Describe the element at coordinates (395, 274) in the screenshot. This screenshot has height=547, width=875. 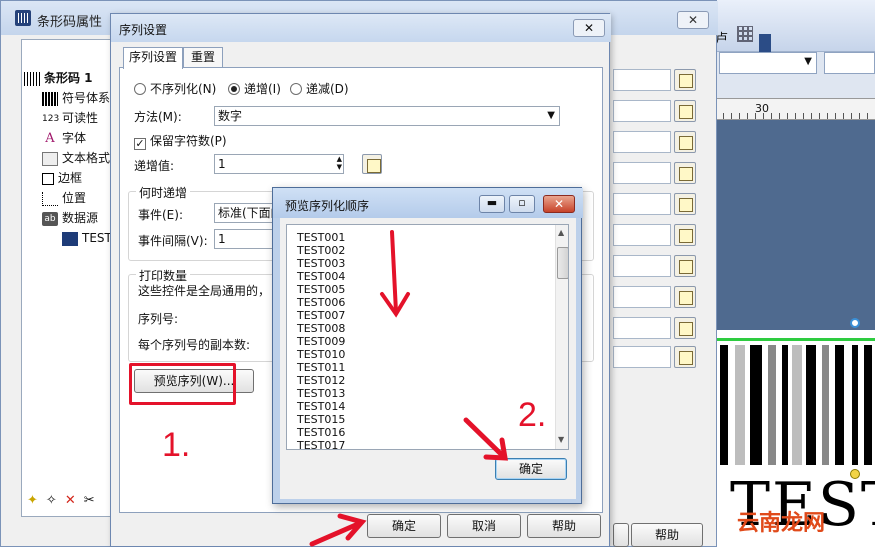
I see `arrow-down-annotation` at that location.